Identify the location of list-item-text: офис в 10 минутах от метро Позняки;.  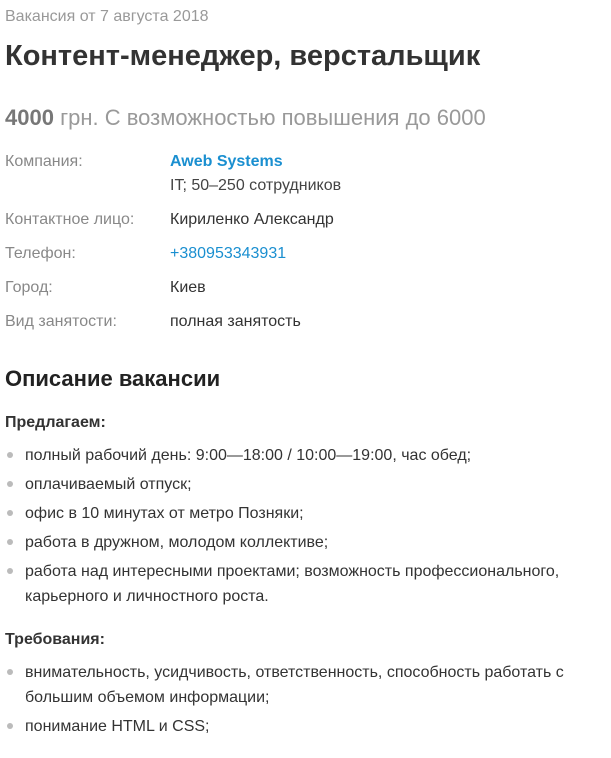
(164, 513).